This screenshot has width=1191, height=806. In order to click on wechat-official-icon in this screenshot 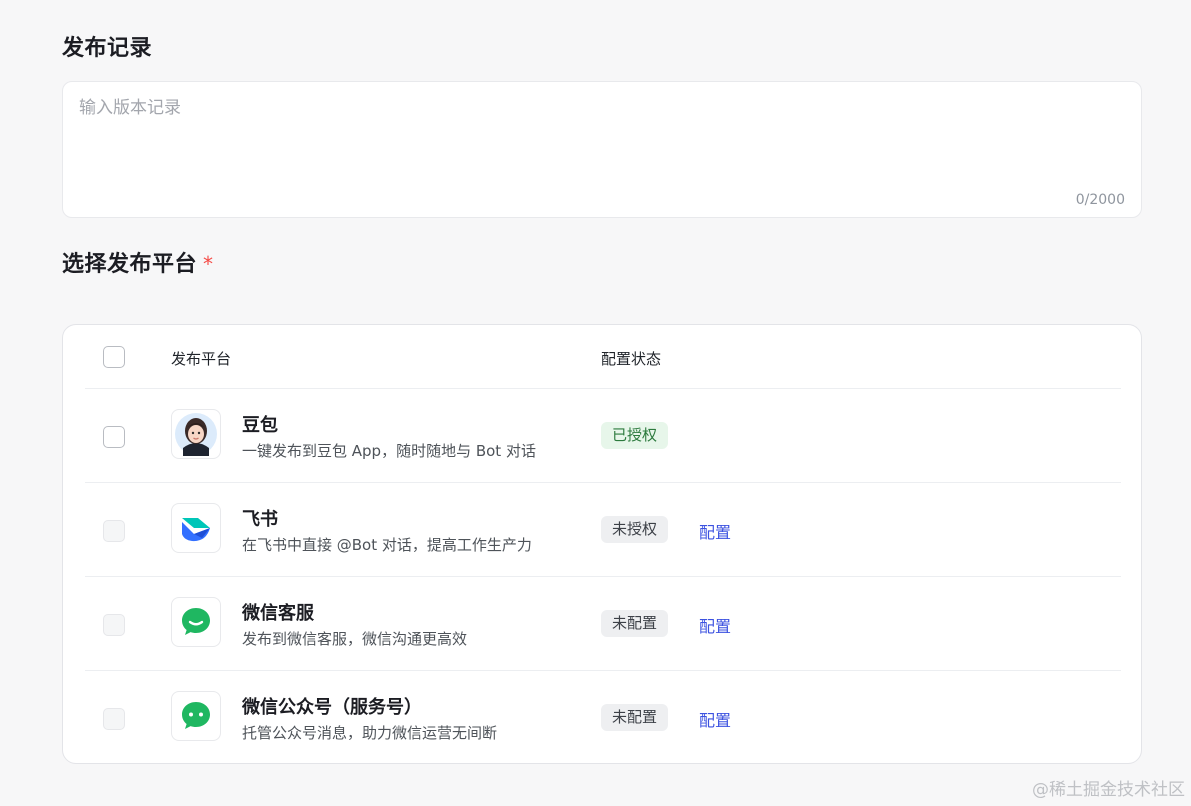, I will do `click(196, 716)`.